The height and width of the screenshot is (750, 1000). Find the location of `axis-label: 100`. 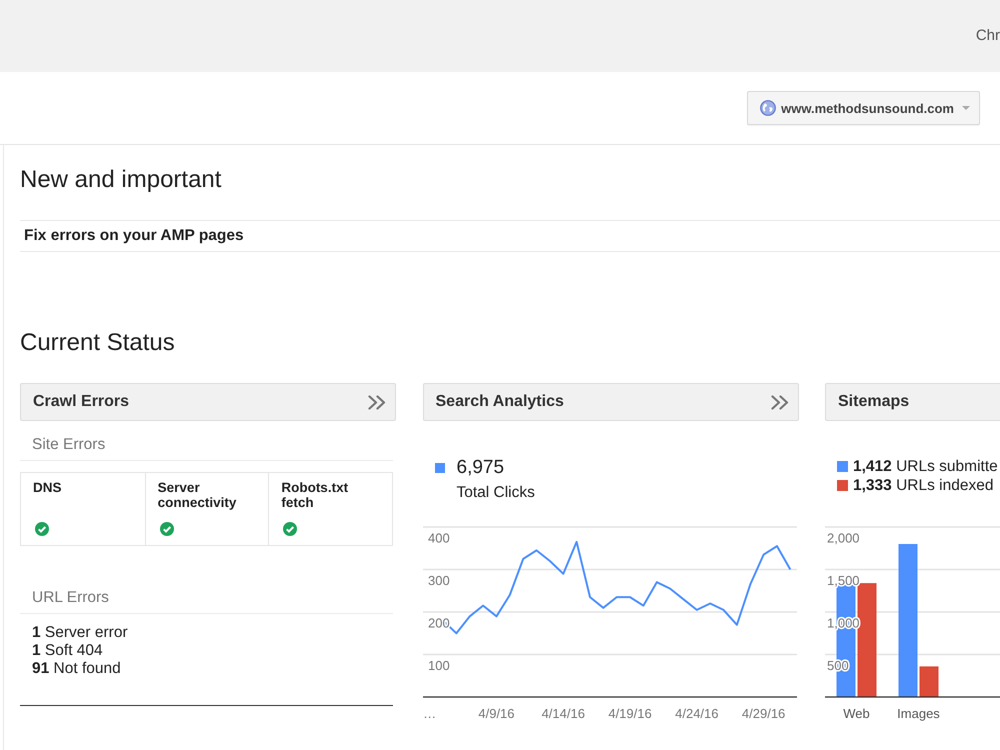

axis-label: 100 is located at coordinates (439, 665).